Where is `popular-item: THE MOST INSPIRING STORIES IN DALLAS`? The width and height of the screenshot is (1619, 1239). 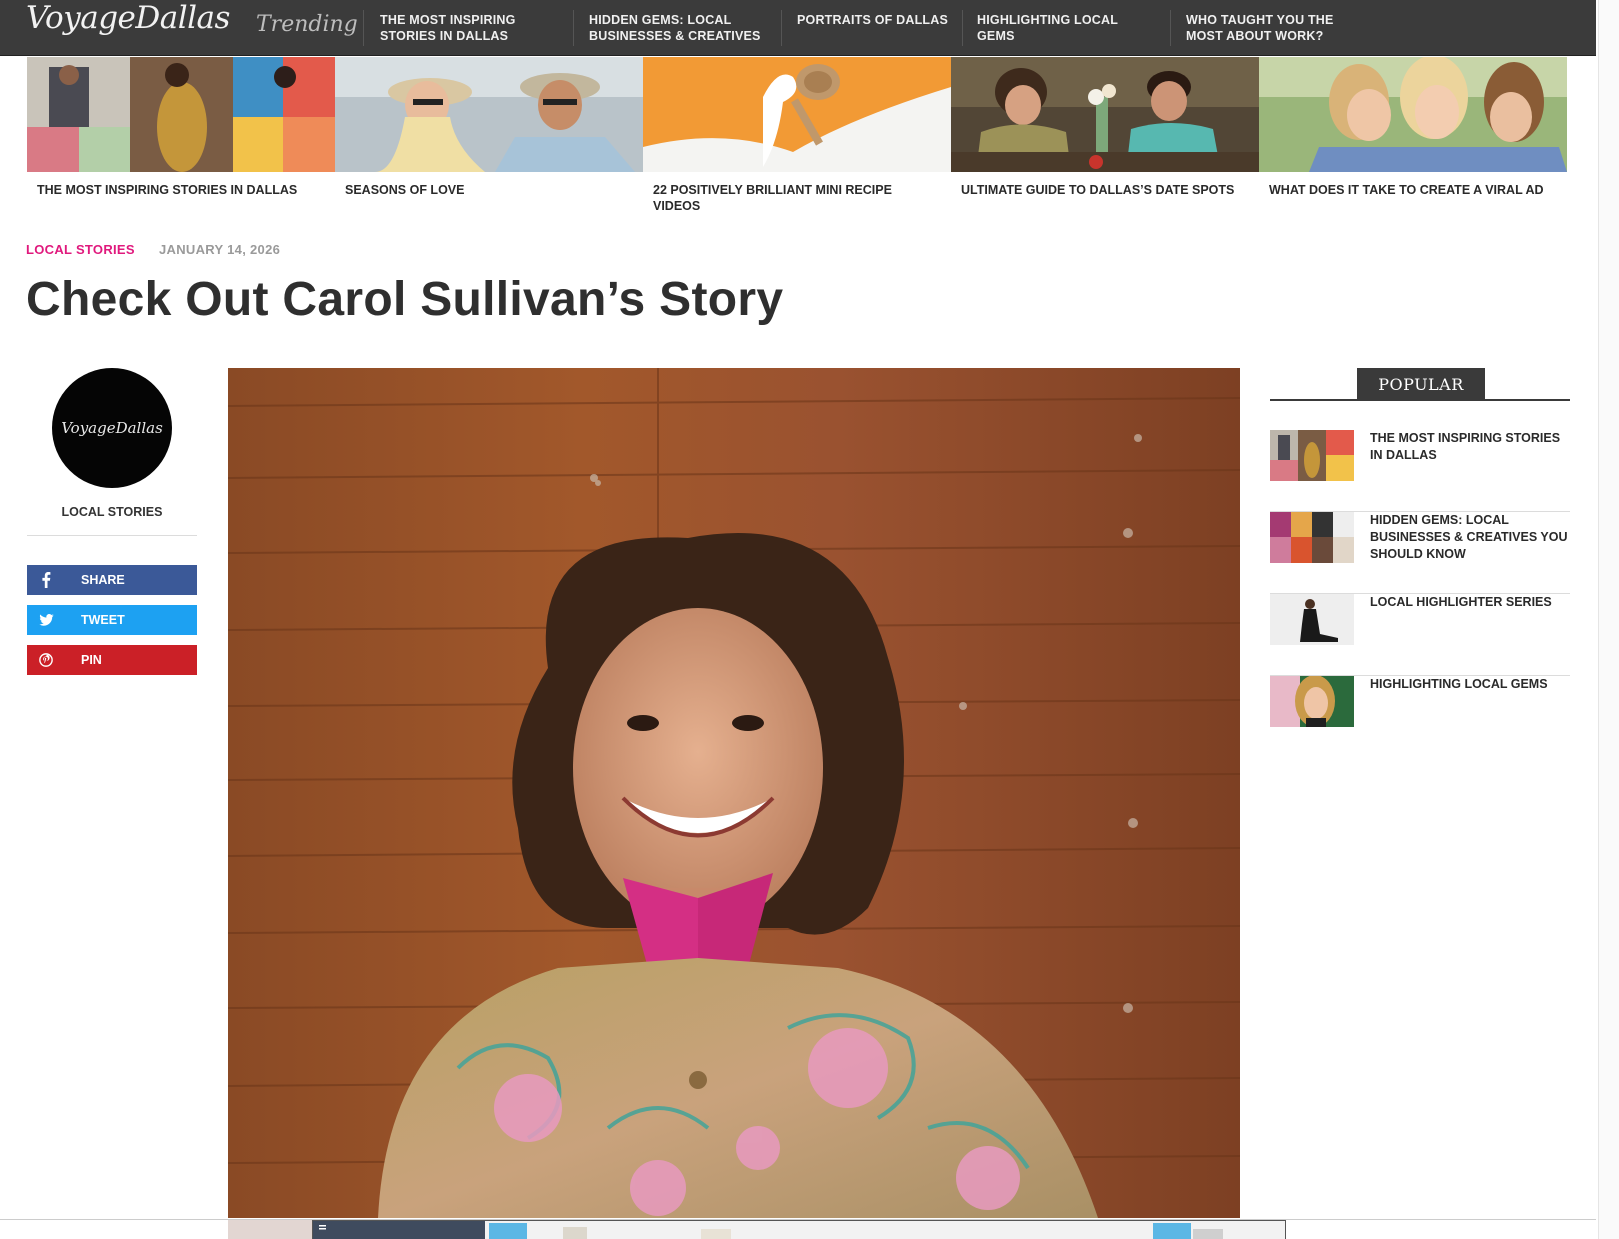 popular-item: THE MOST INSPIRING STORIES IN DALLAS is located at coordinates (1420, 471).